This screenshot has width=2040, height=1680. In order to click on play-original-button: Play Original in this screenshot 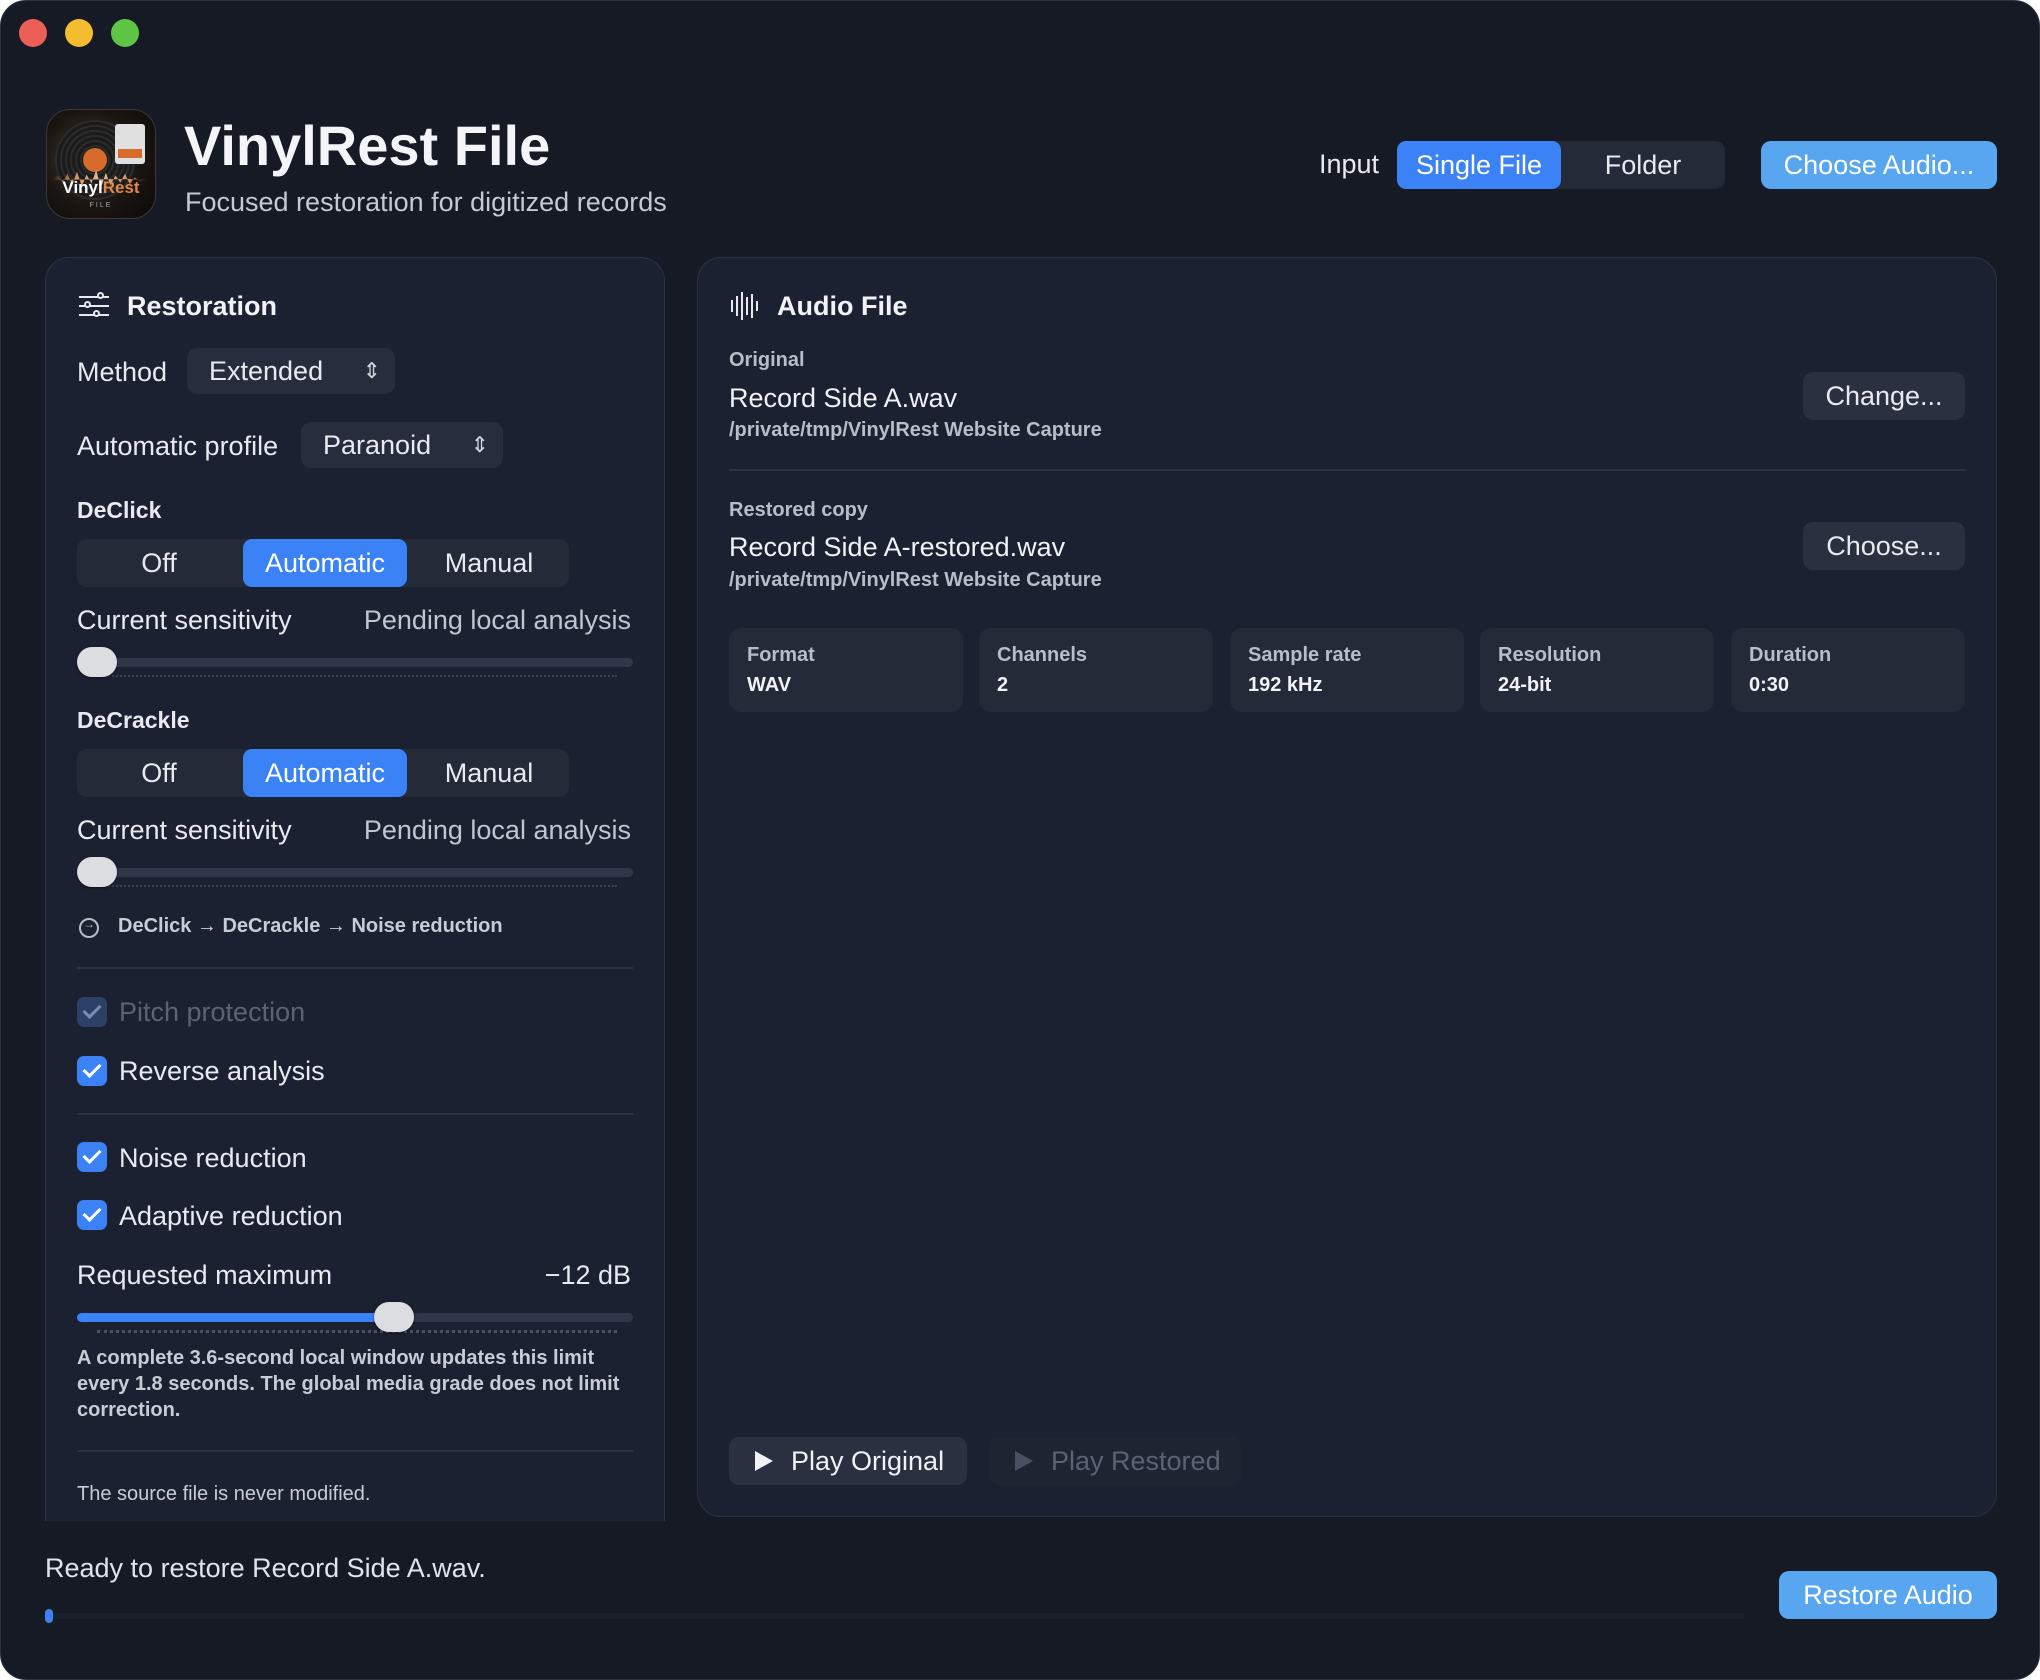, I will do `click(848, 1461)`.